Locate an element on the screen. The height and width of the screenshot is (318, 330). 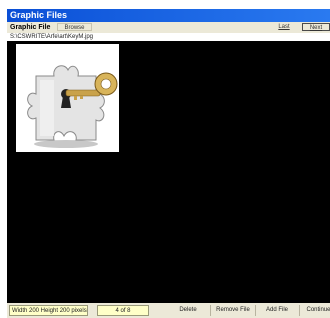
window-title: Graphic Files is located at coordinates (39, 15).